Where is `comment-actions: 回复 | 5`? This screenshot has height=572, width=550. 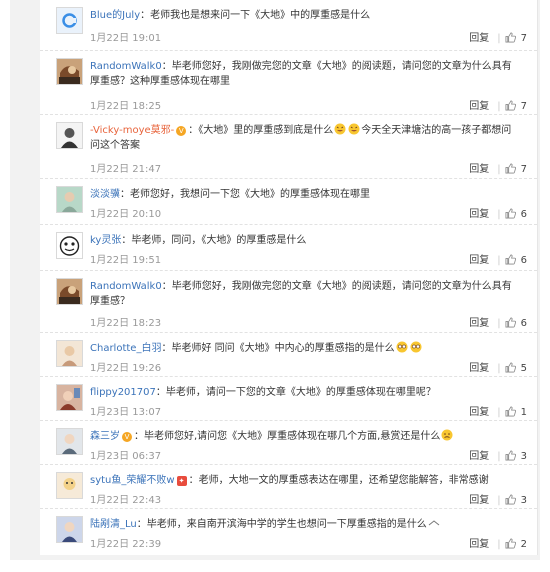
comment-actions: 回复 | 5 is located at coordinates (498, 366).